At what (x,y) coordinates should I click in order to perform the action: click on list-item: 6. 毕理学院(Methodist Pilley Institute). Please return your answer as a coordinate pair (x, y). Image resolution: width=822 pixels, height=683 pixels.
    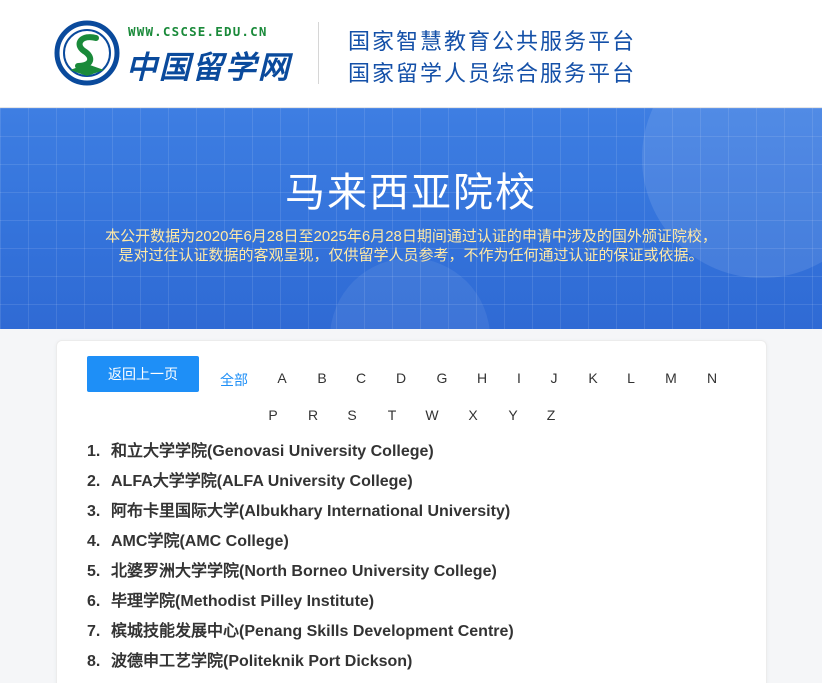
    Looking at the image, I should click on (300, 606).